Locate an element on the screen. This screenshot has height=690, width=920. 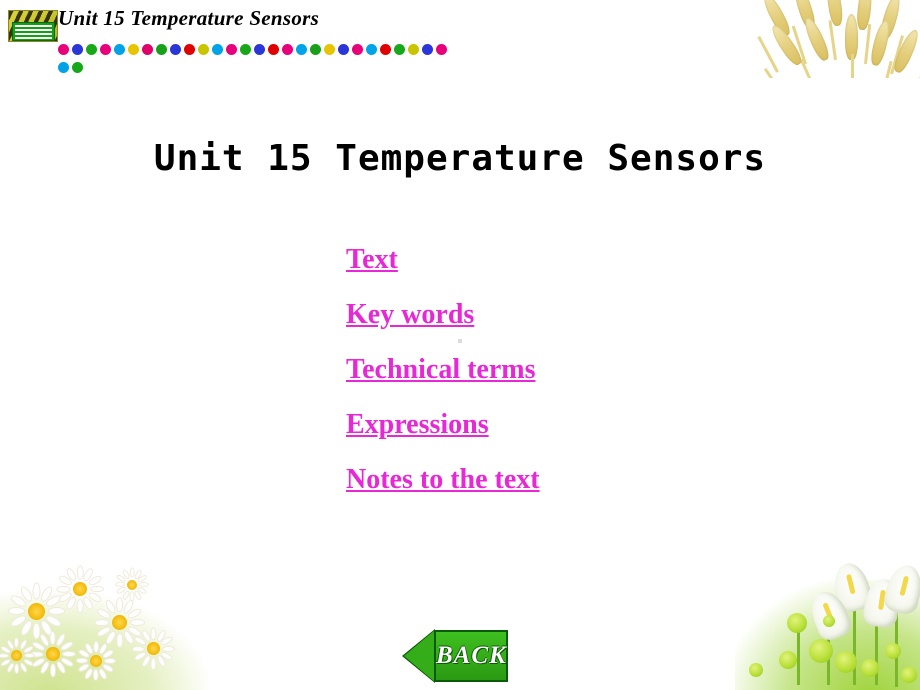
film-strip-icon is located at coordinates (33, 26).